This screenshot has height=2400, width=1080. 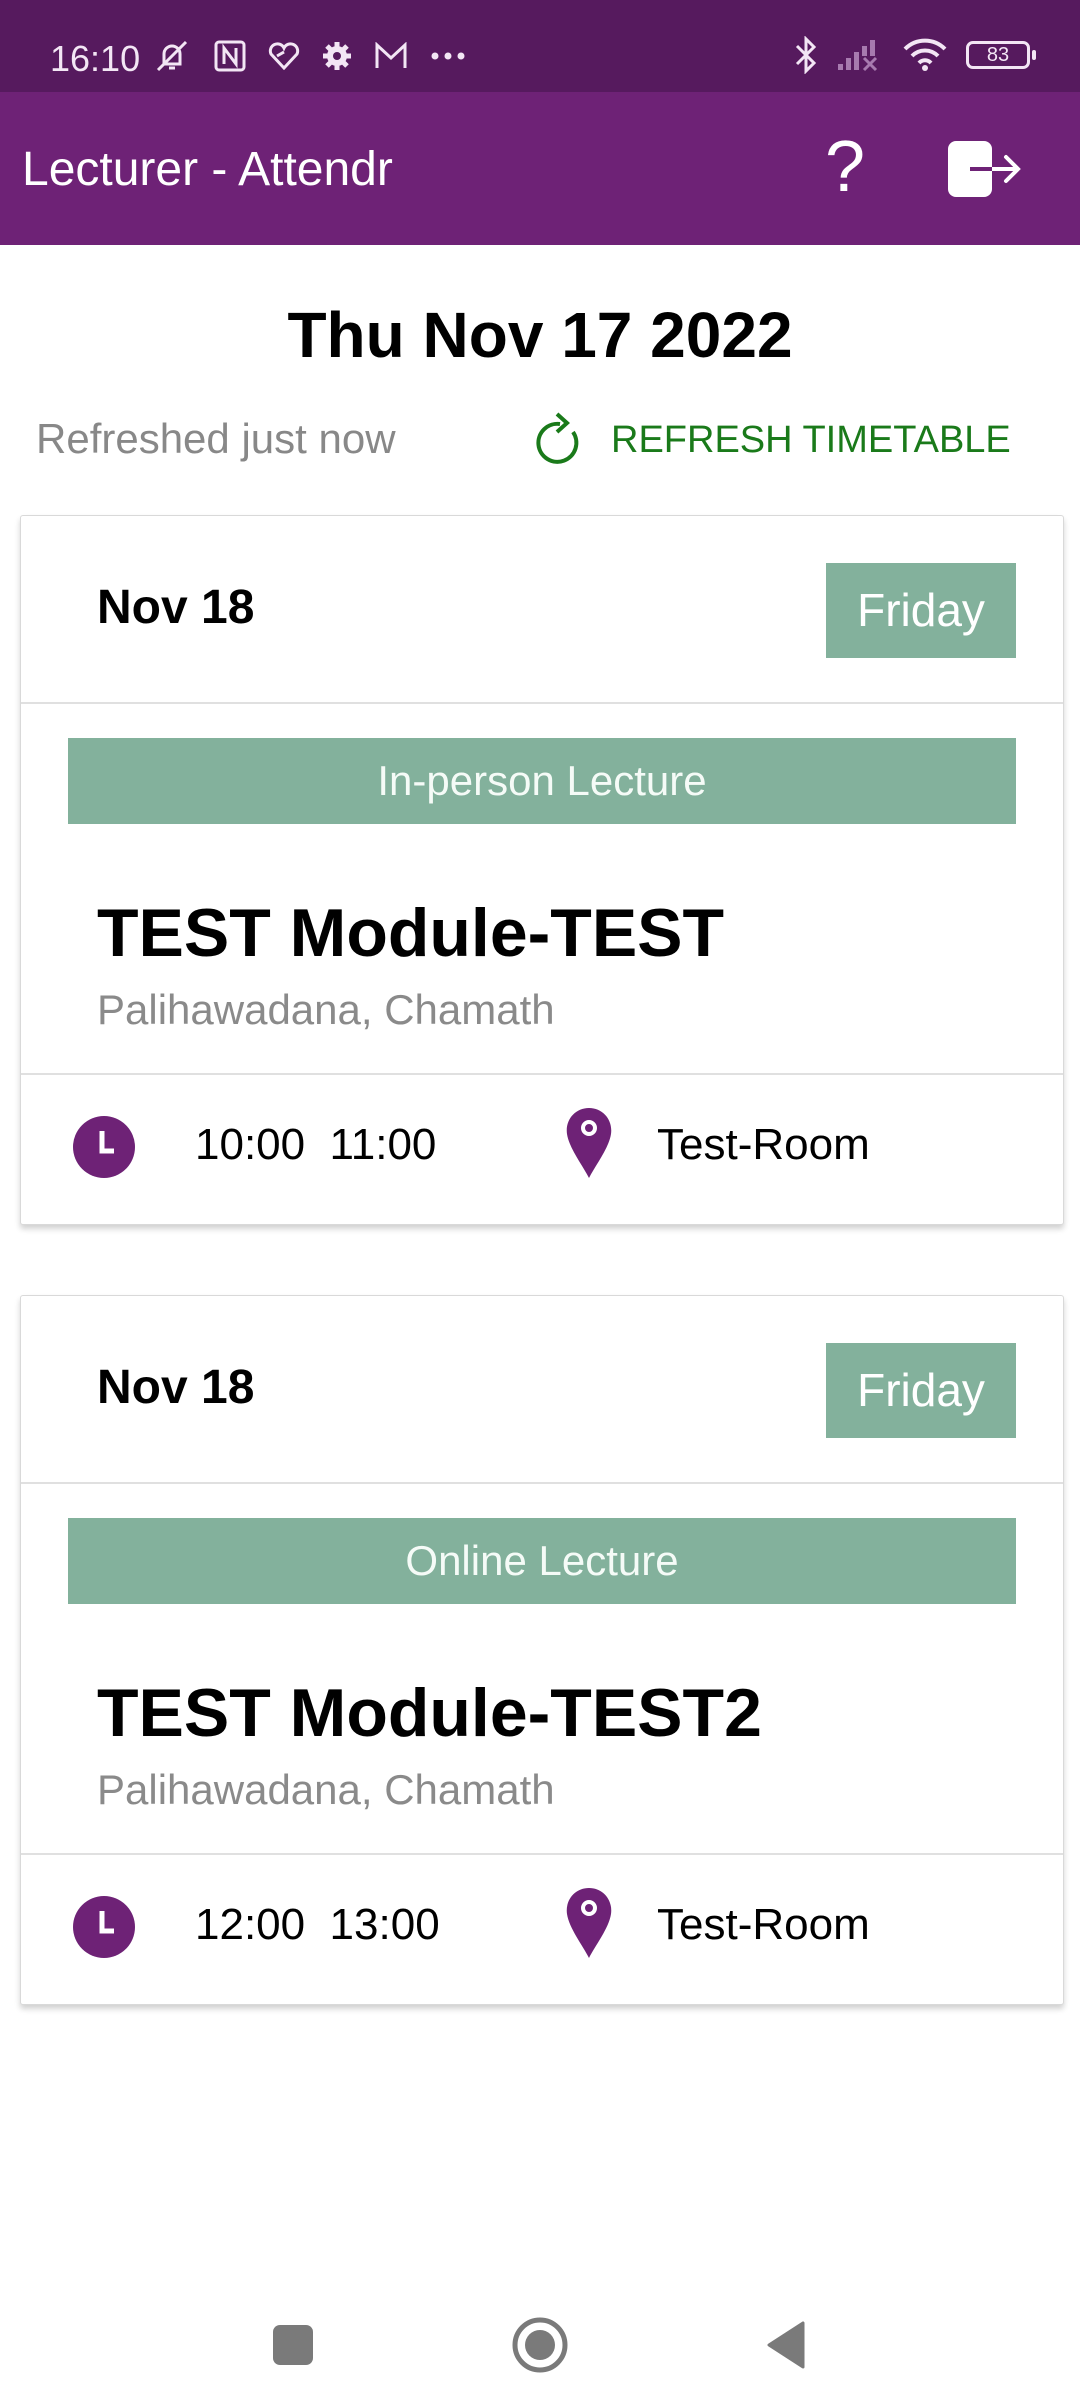 What do you see at coordinates (540, 168) in the screenshot?
I see `app-bar: Lecturer - Attendr ?` at bounding box center [540, 168].